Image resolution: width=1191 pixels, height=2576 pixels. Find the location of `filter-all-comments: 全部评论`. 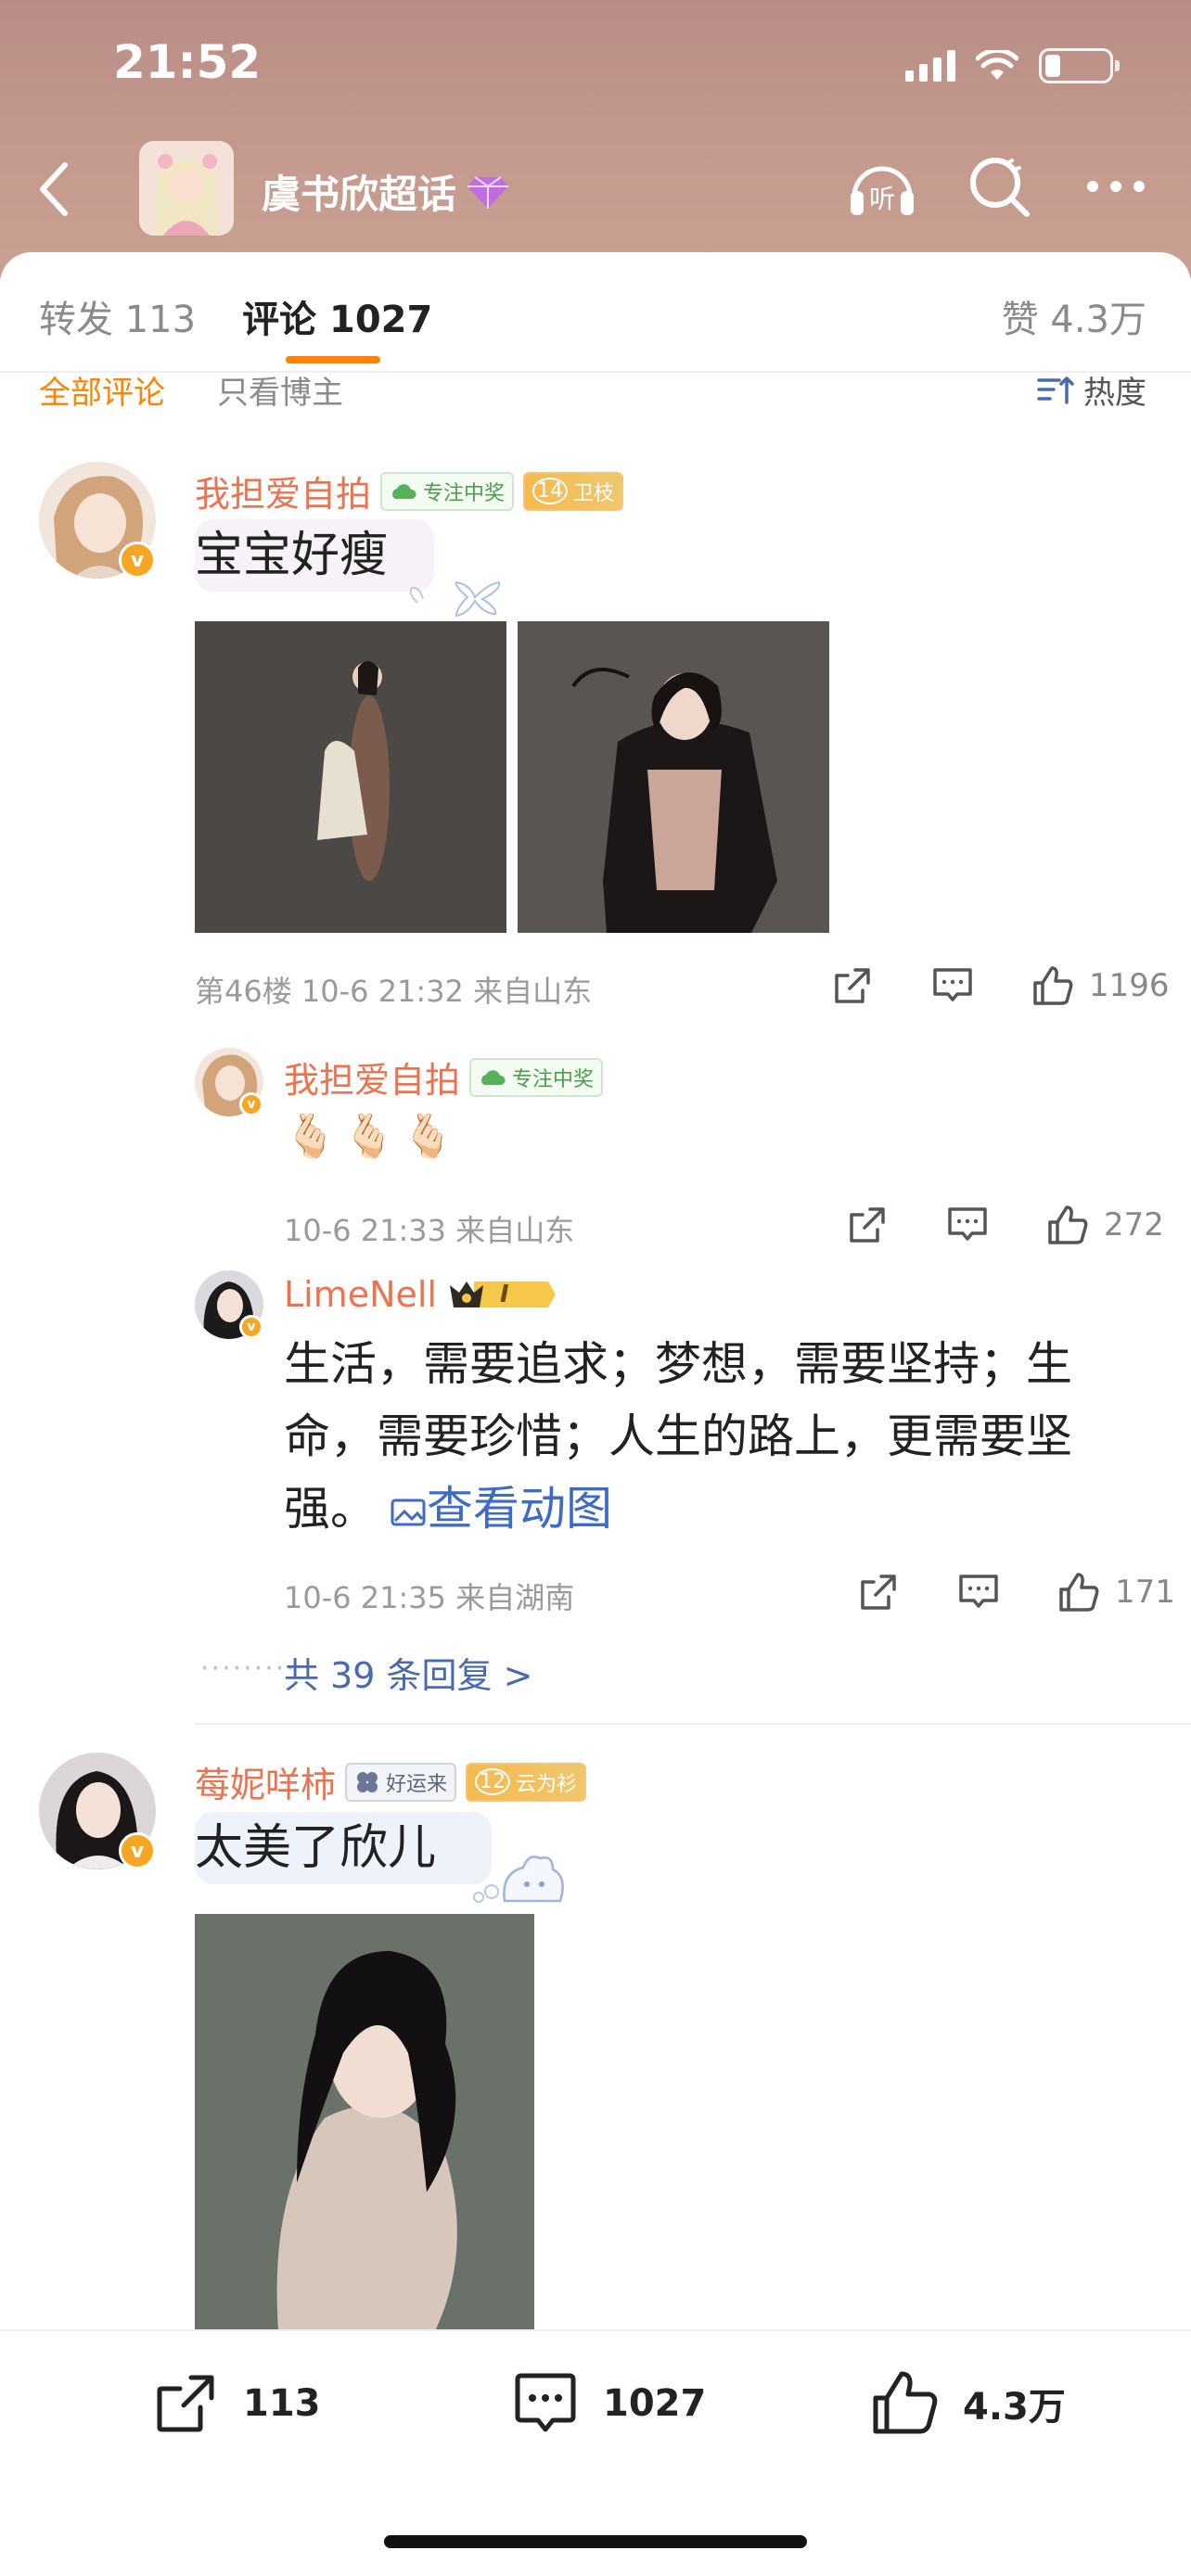

filter-all-comments: 全部评论 is located at coordinates (102, 390).